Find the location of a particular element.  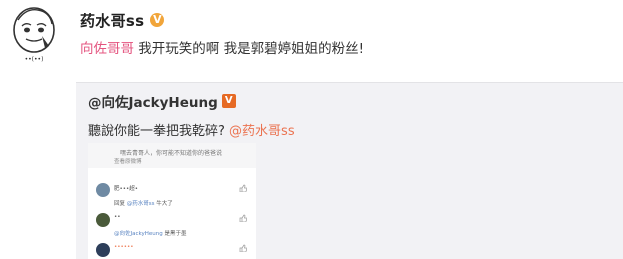

author-avatar: ••(••) is located at coordinates (34, 35).